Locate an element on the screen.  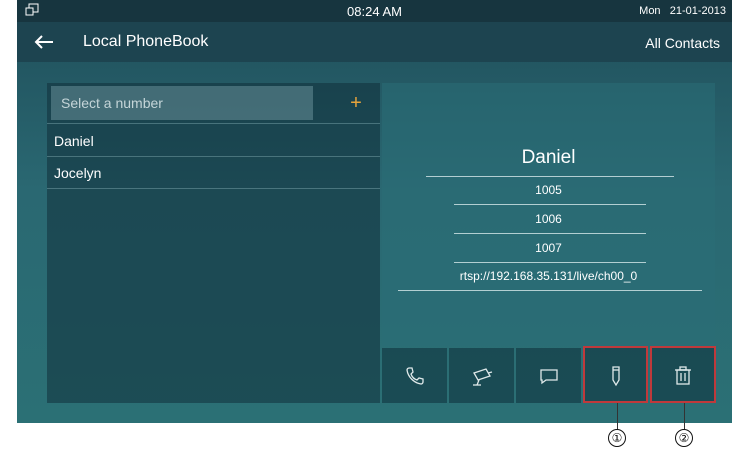
title-bar: Local PhoneBook All Contacts is located at coordinates (374, 42).